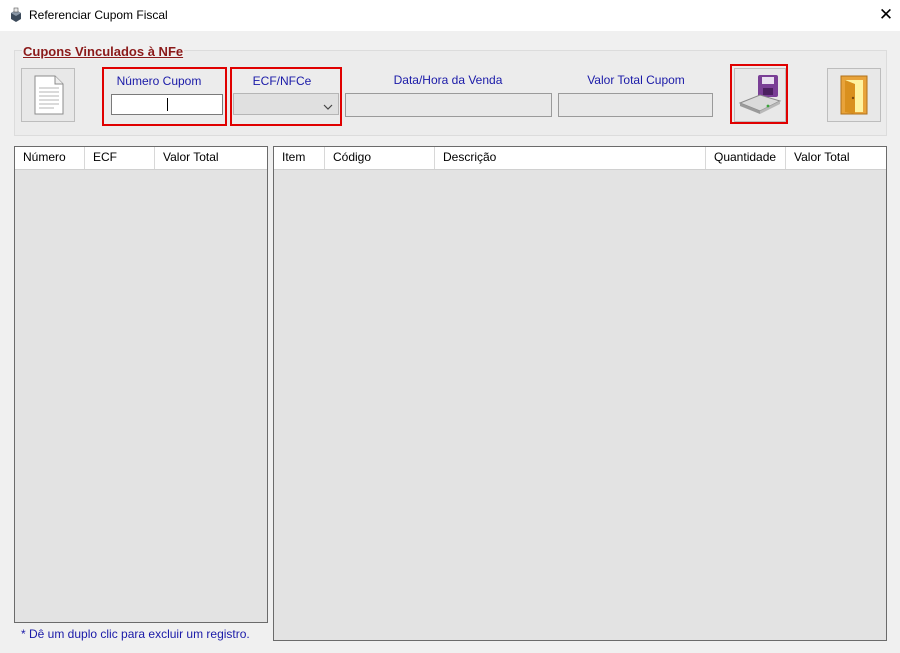 The height and width of the screenshot is (653, 900). What do you see at coordinates (16, 15) in the screenshot?
I see `printer-icon` at bounding box center [16, 15].